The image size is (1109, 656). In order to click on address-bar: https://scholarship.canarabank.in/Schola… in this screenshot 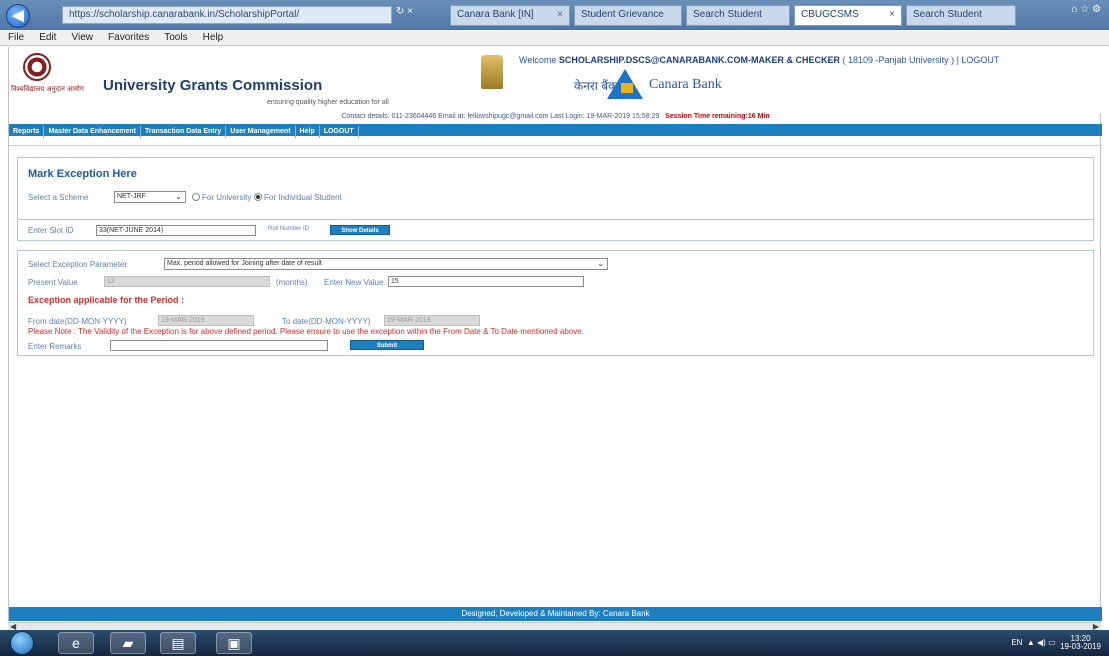, I will do `click(227, 15)`.